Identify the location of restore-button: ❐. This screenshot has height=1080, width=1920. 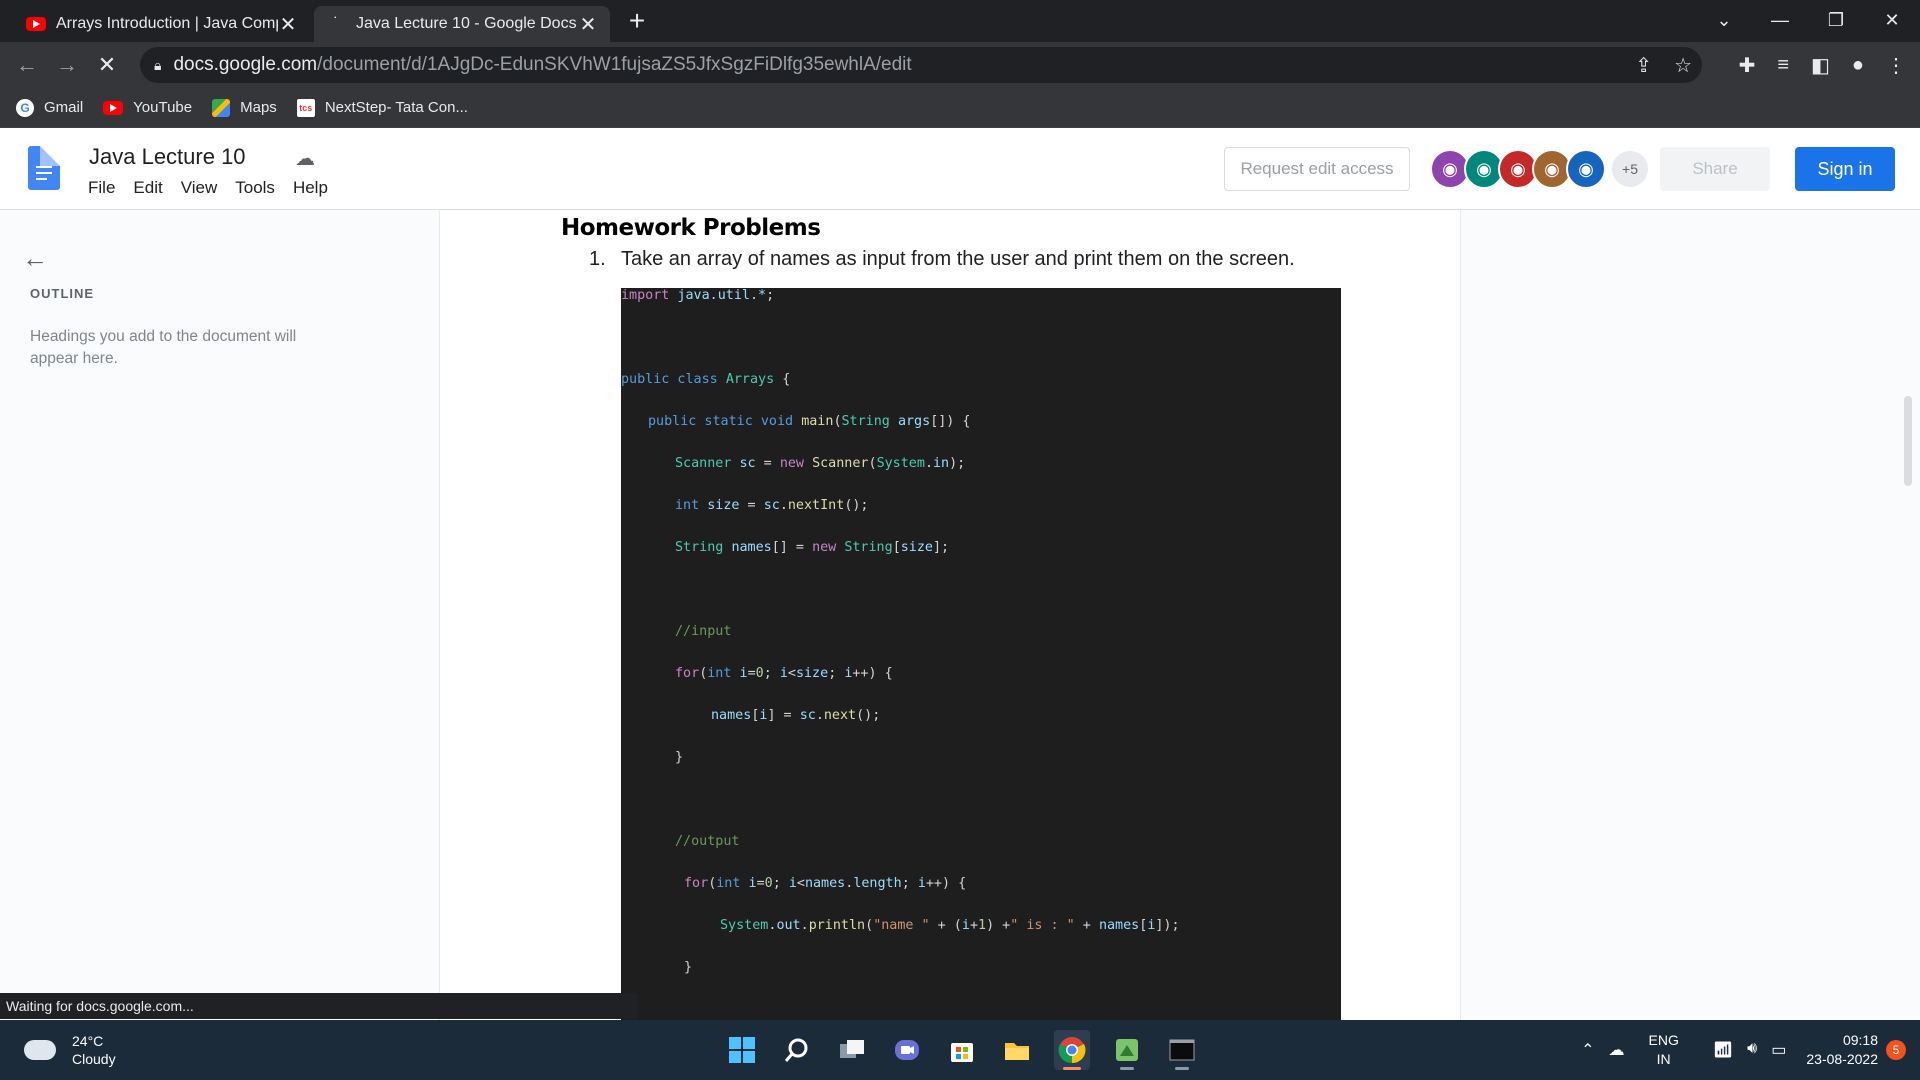
(1836, 20).